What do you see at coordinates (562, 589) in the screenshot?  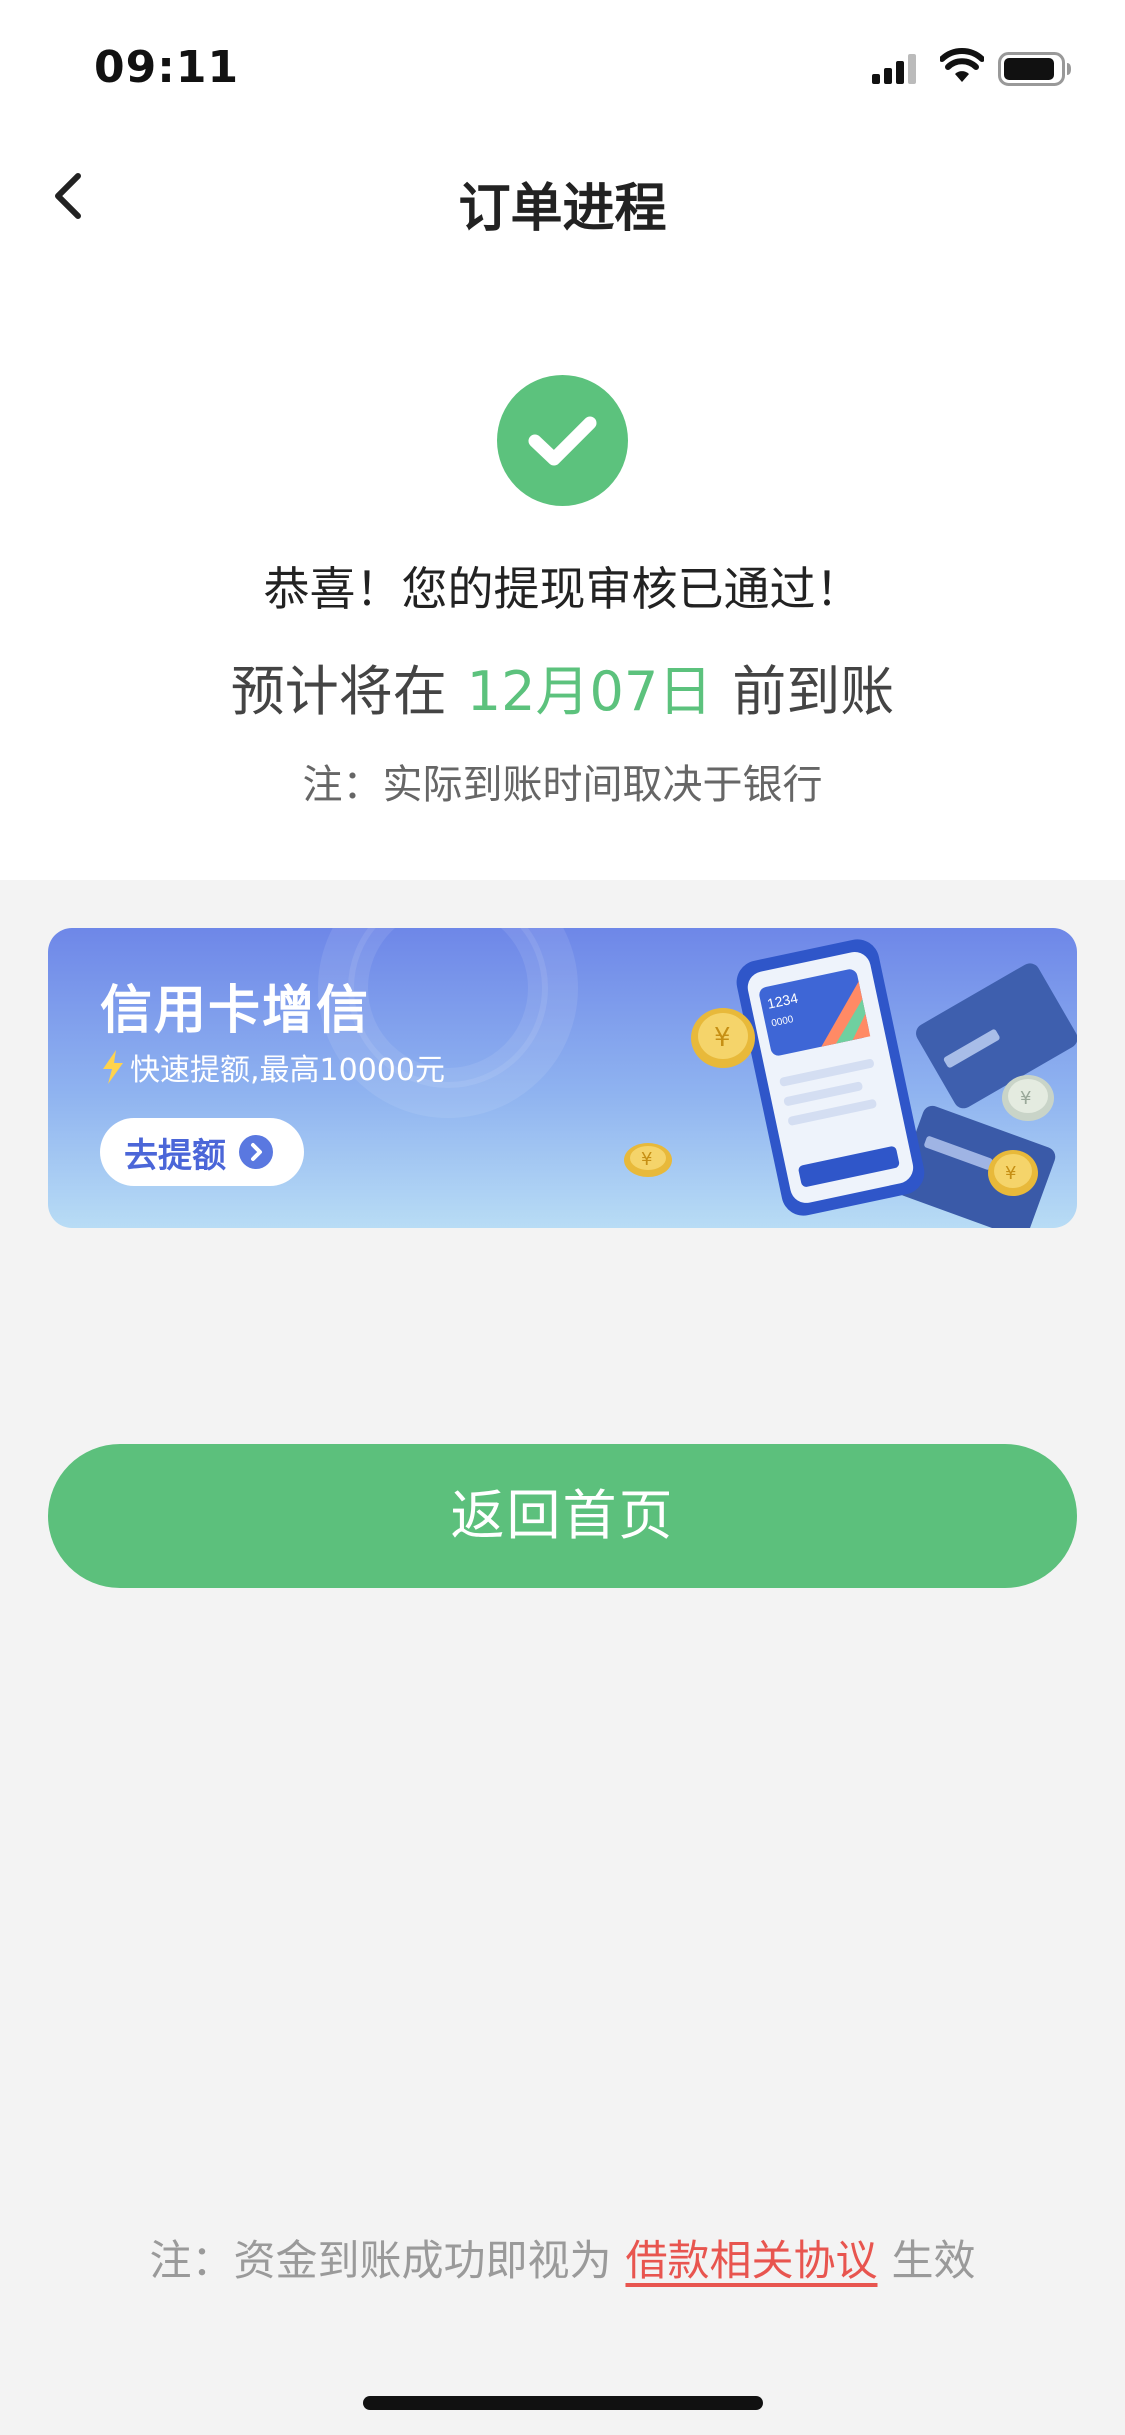 I see `success-title: 恭喜！您的提现审核已通过！` at bounding box center [562, 589].